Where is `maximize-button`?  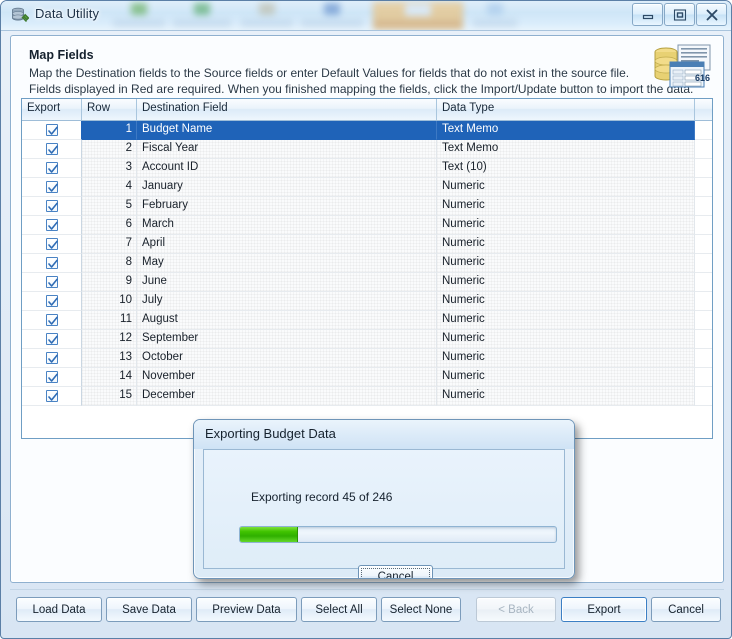
maximize-button is located at coordinates (679, 14).